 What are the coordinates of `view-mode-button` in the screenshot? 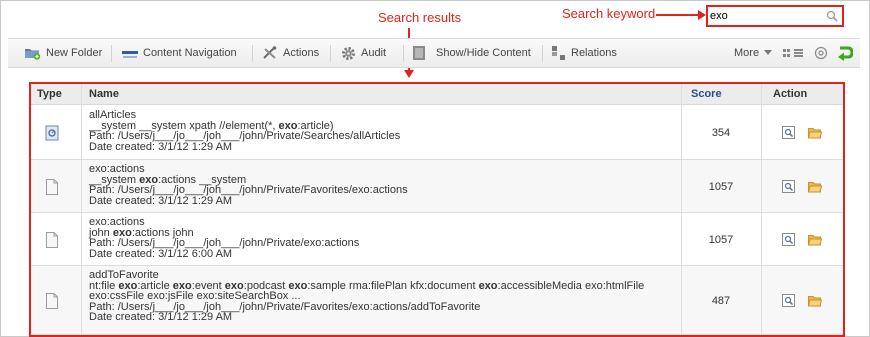 It's located at (795, 53).